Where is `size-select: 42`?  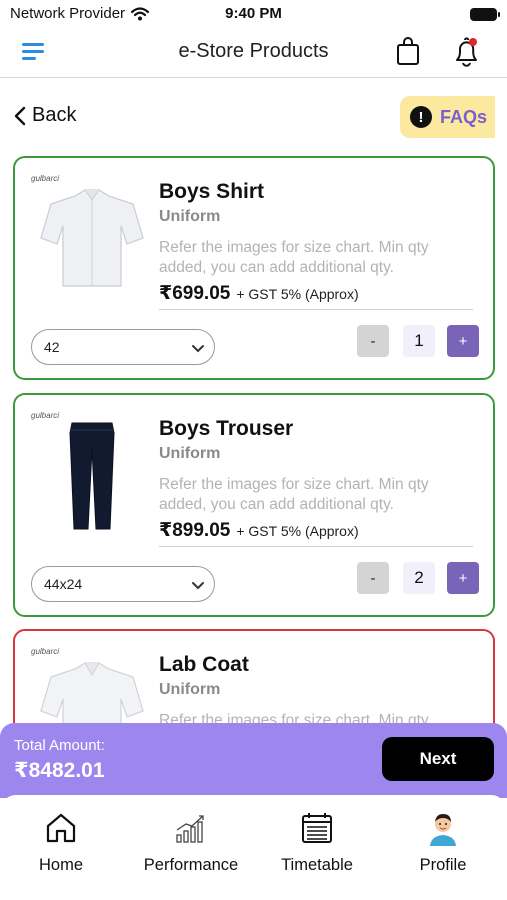 size-select: 42 is located at coordinates (123, 347).